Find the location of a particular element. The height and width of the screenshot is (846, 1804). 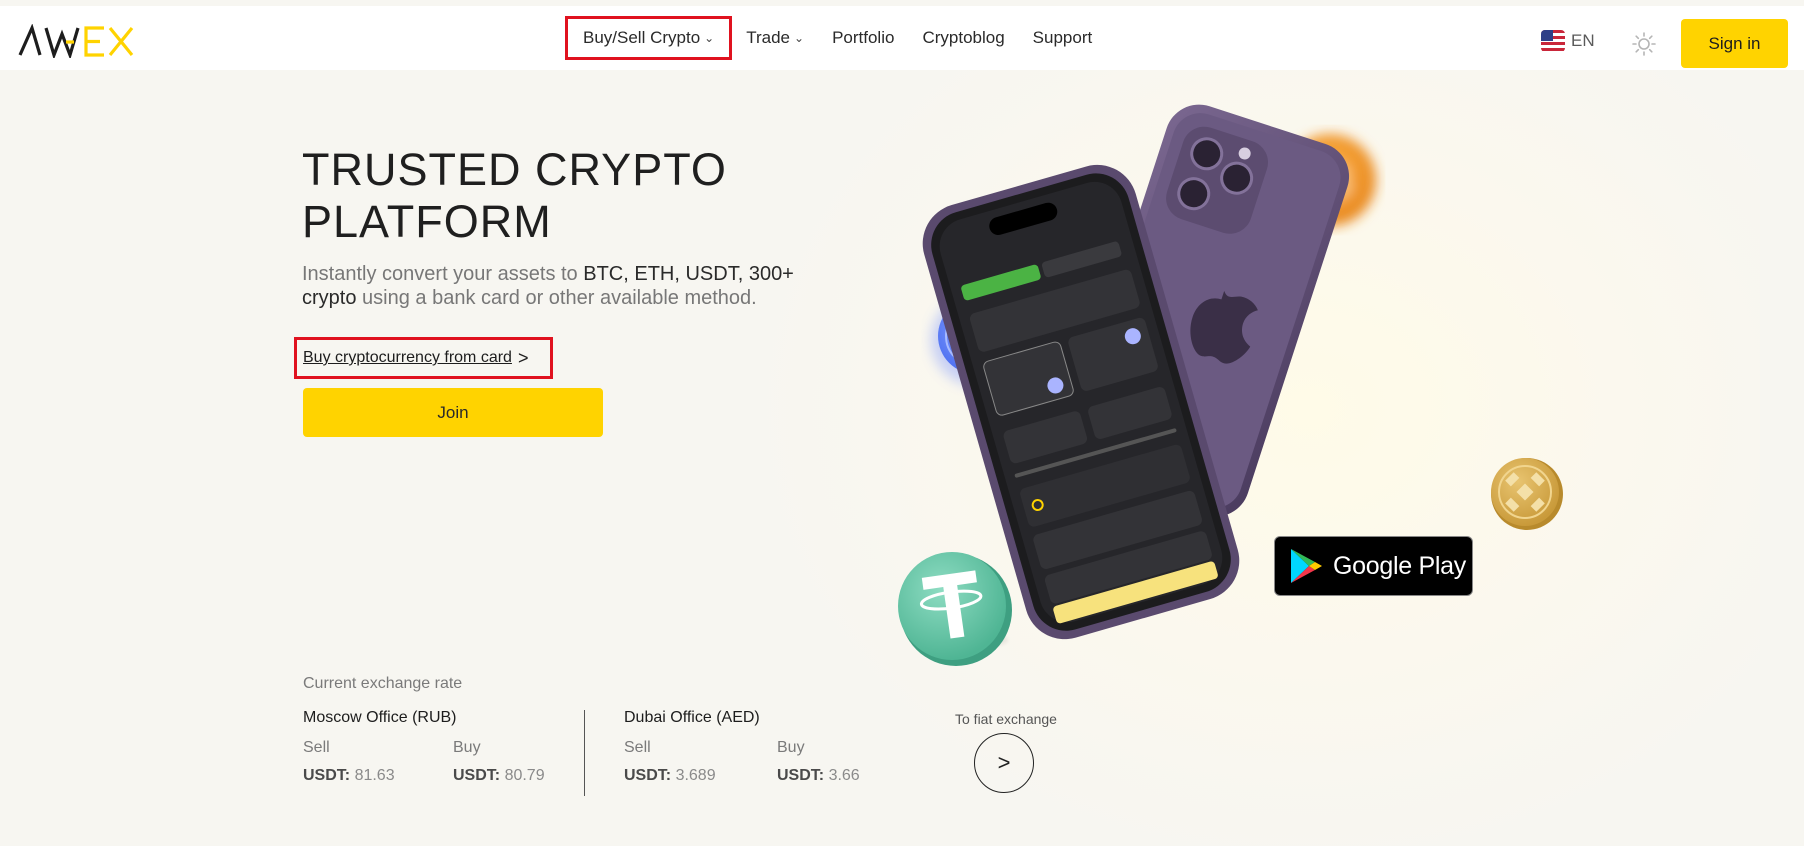

sun-icon is located at coordinates (1644, 44).